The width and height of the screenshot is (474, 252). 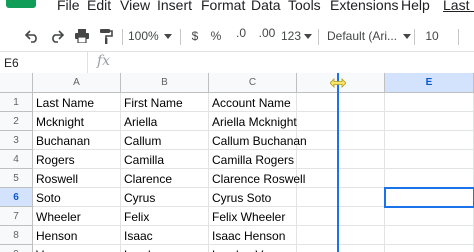 What do you see at coordinates (165, 216) in the screenshot?
I see `grid-cell: Felix` at bounding box center [165, 216].